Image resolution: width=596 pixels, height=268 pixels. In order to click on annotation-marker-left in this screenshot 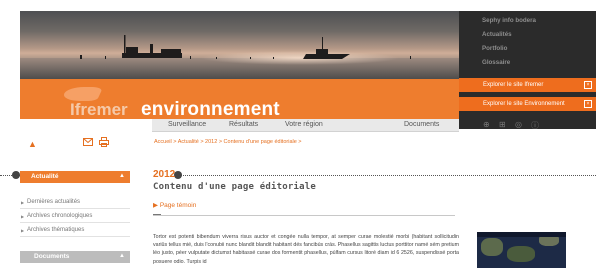, I will do `click(16, 175)`.